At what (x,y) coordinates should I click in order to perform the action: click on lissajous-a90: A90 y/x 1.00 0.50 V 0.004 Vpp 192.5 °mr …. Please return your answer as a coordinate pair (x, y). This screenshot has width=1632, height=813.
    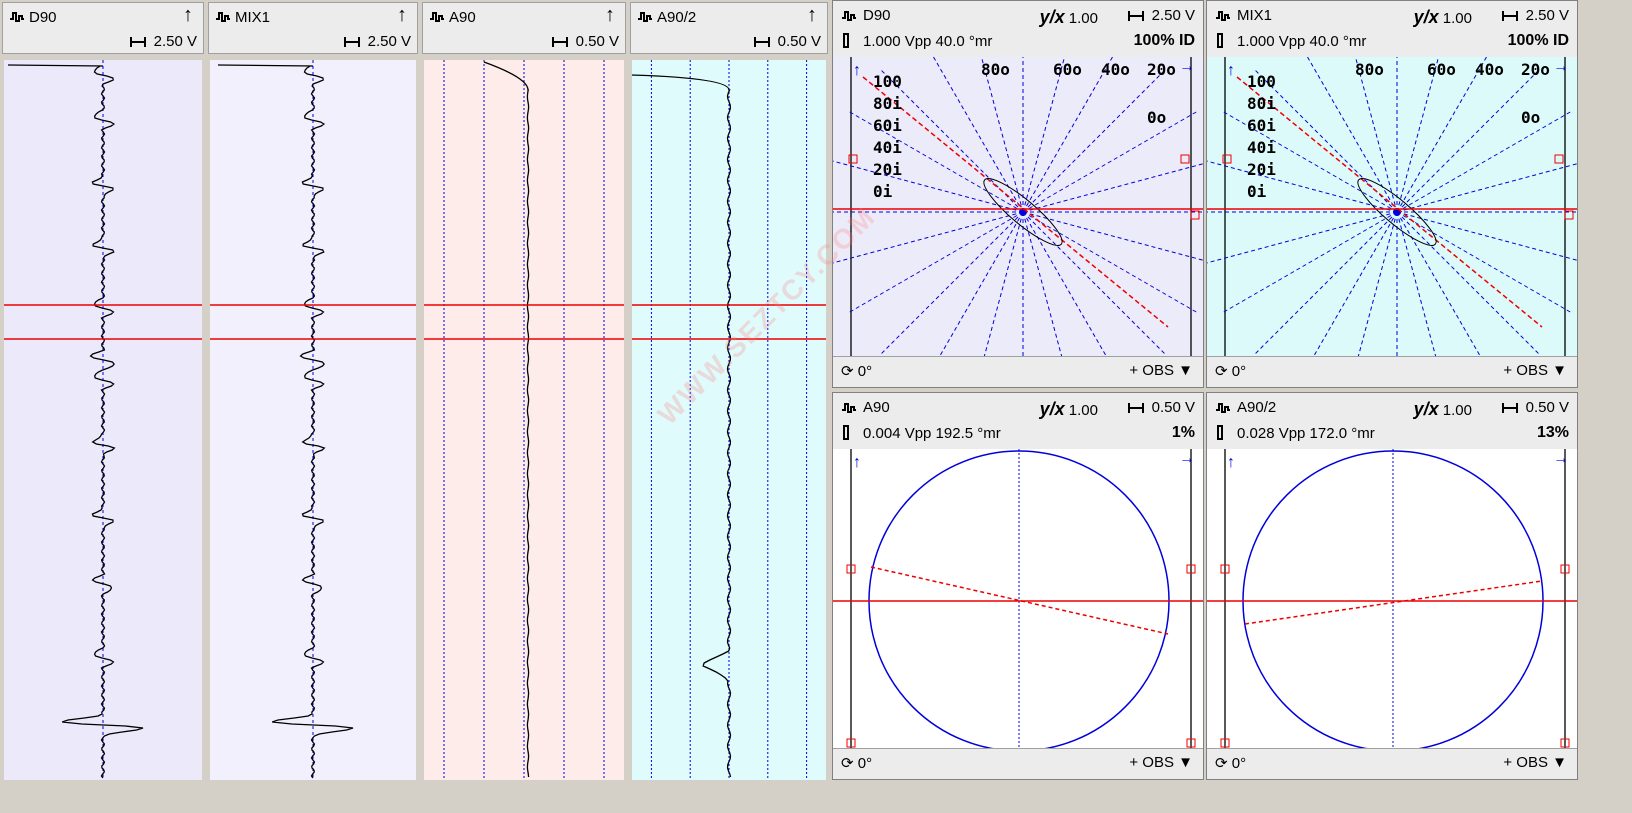
    Looking at the image, I should click on (1018, 586).